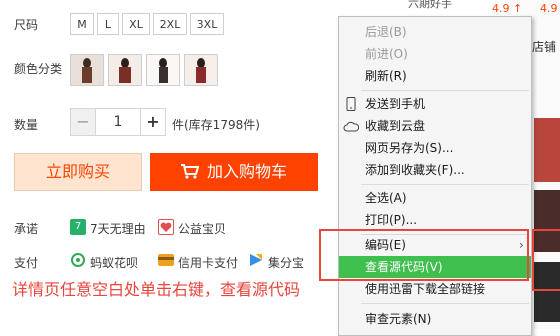 The image size is (560, 336). I want to click on add-to-cart-label: 加入购物车, so click(246, 171).